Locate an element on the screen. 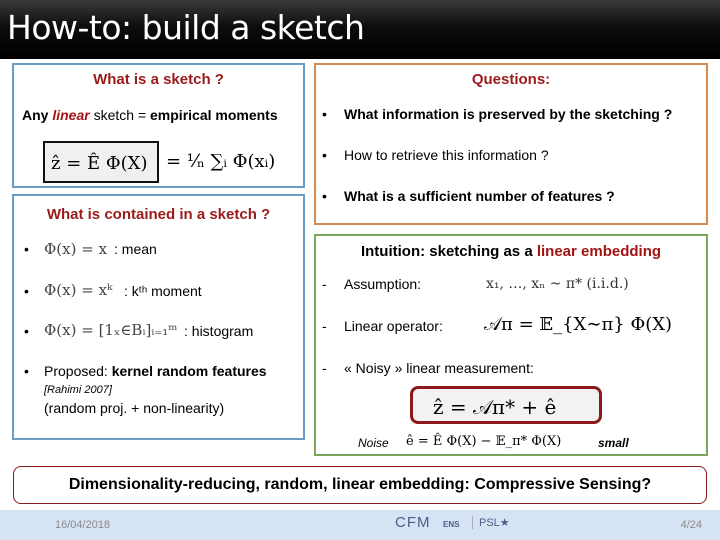 Image resolution: width=720 pixels, height=540 pixels. sketch-equation: ẑ = Ê Φ(X) is located at coordinates (99, 163).